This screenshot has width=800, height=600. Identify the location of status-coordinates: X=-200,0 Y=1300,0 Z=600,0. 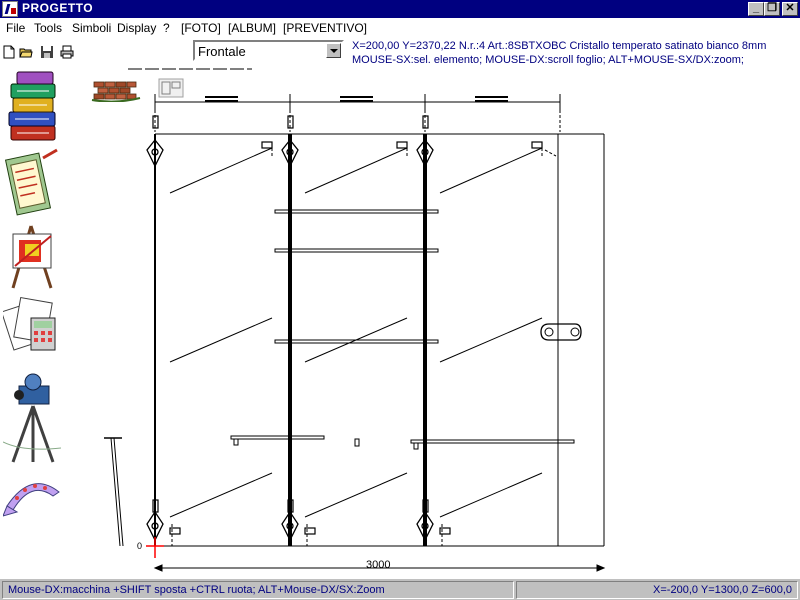
(657, 590).